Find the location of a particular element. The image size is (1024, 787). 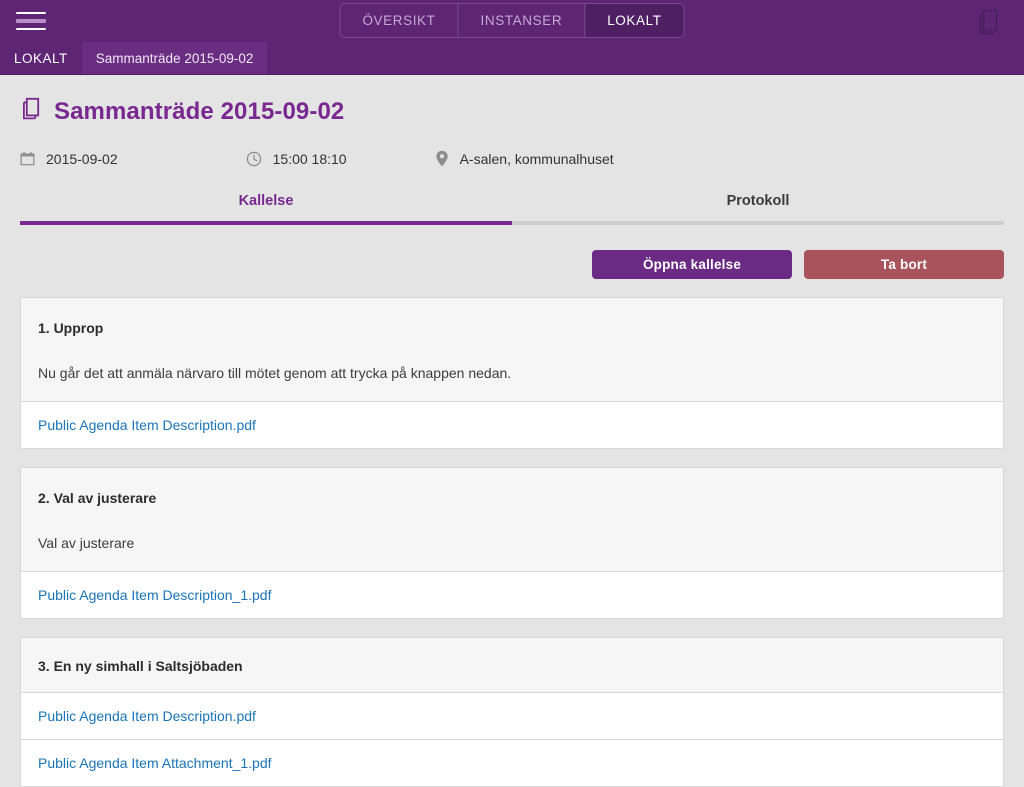

meta-location: A-salen, kommunalhuset is located at coordinates (524, 158).